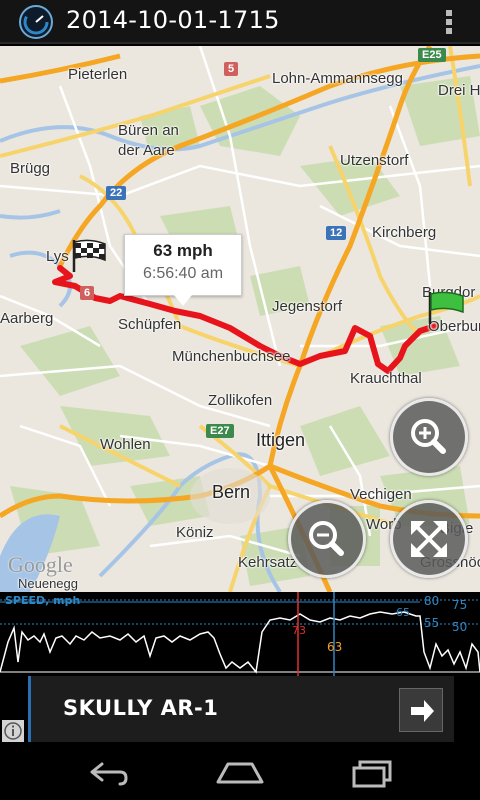  Describe the element at coordinates (446, 307) in the screenshot. I see `green-flag-icon` at that location.